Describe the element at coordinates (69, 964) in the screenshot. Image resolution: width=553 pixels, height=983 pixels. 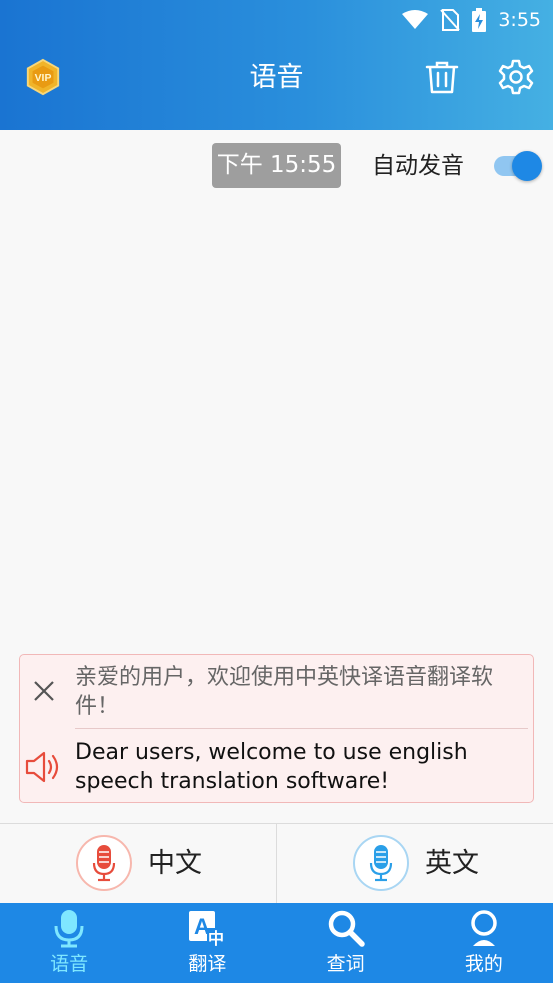
I see `nav-label-voice: 语音` at that location.